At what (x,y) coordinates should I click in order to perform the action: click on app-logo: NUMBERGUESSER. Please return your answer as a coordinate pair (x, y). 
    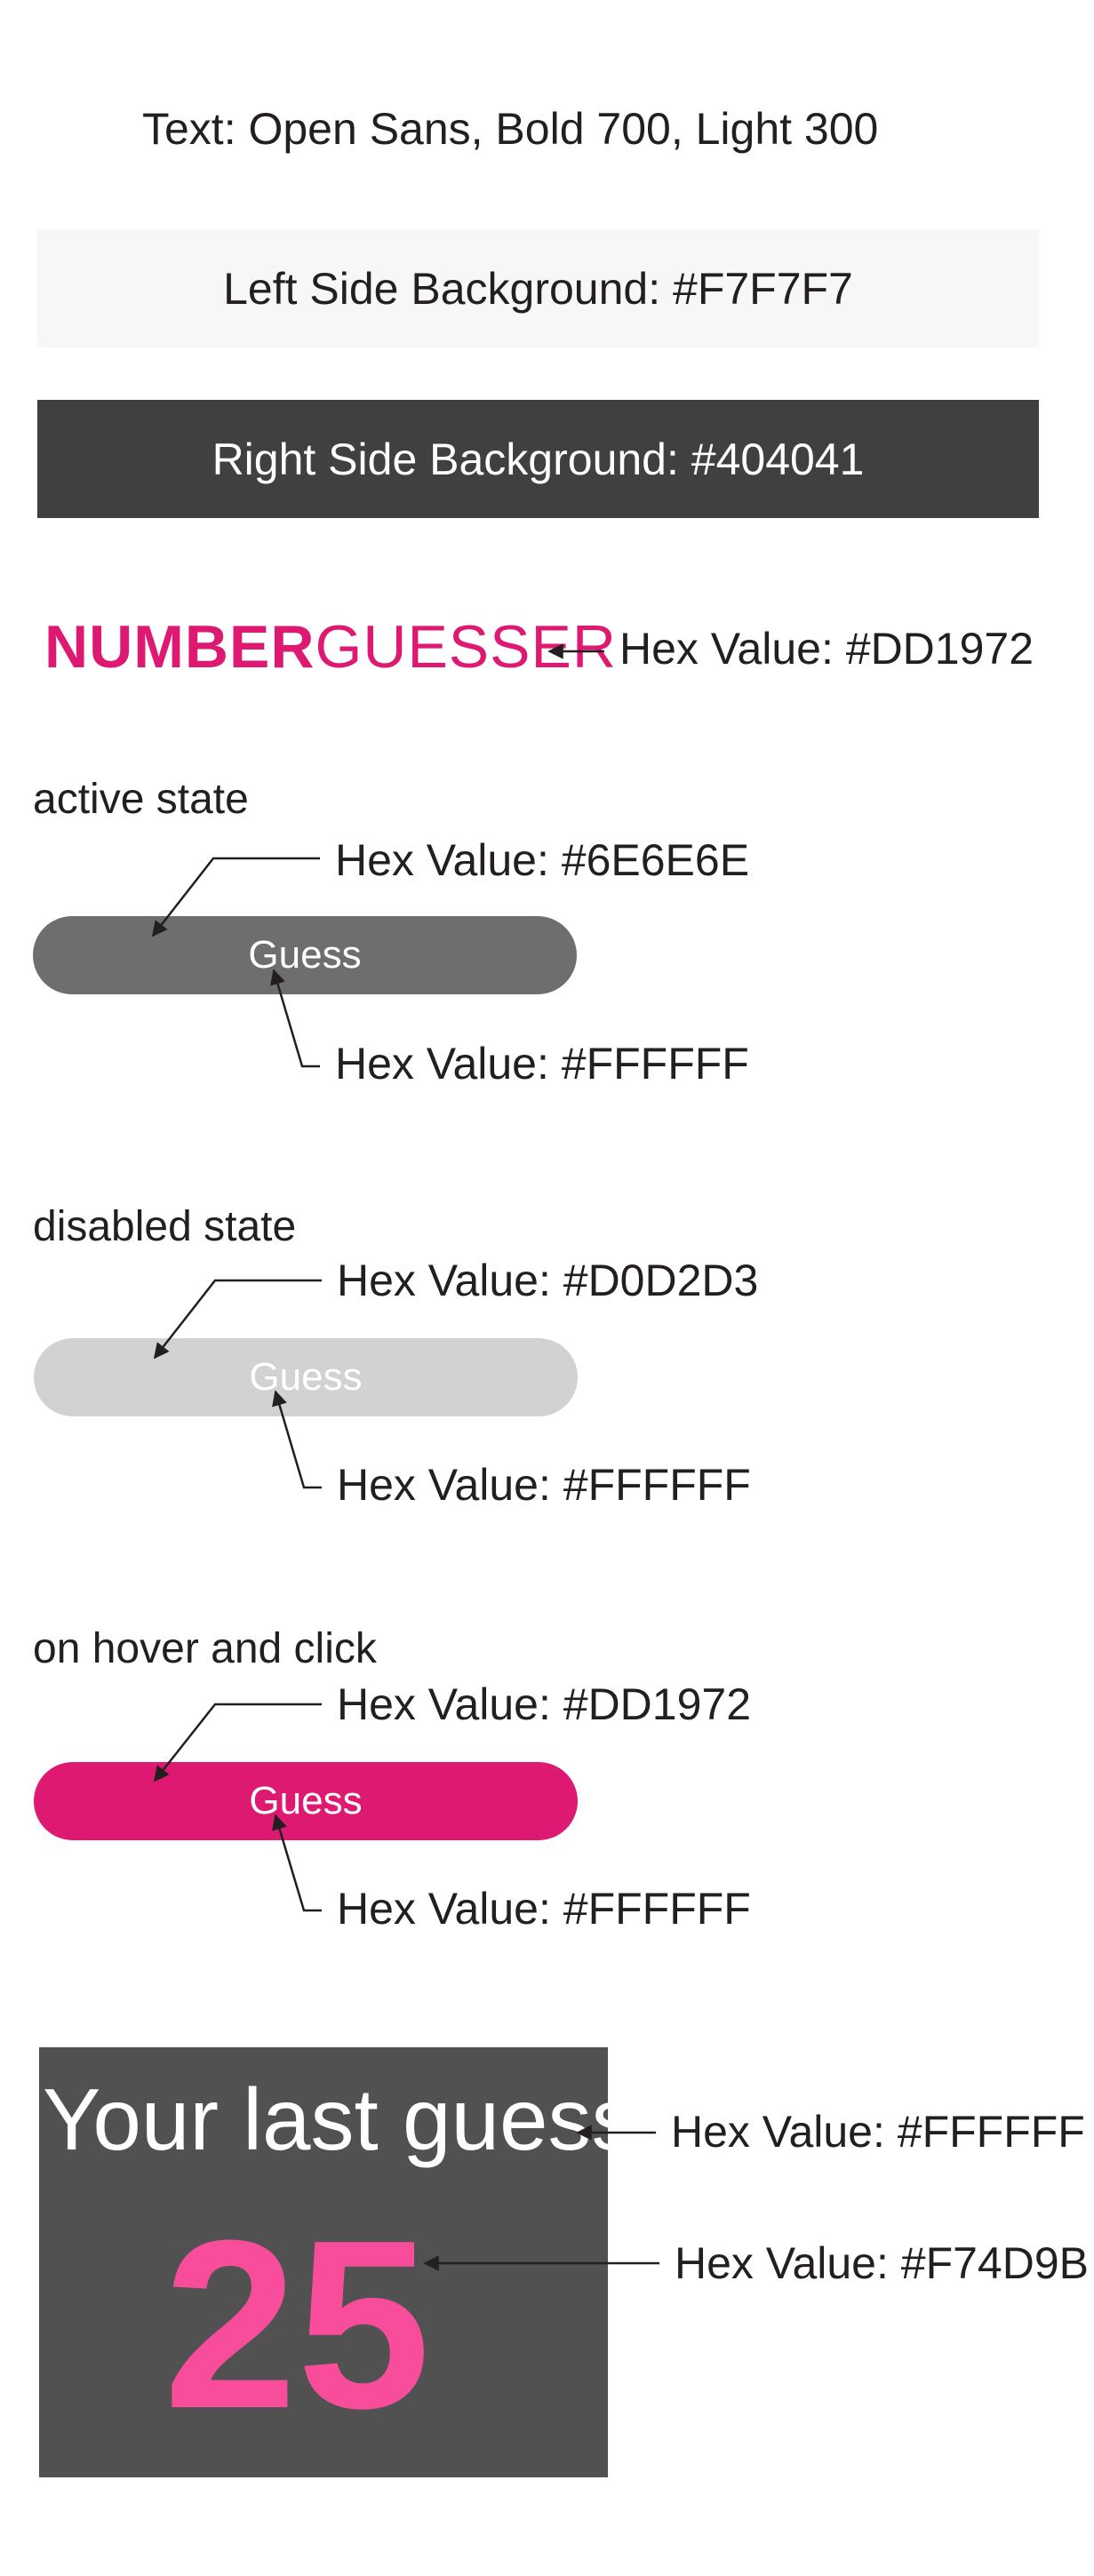
    Looking at the image, I should click on (330, 647).